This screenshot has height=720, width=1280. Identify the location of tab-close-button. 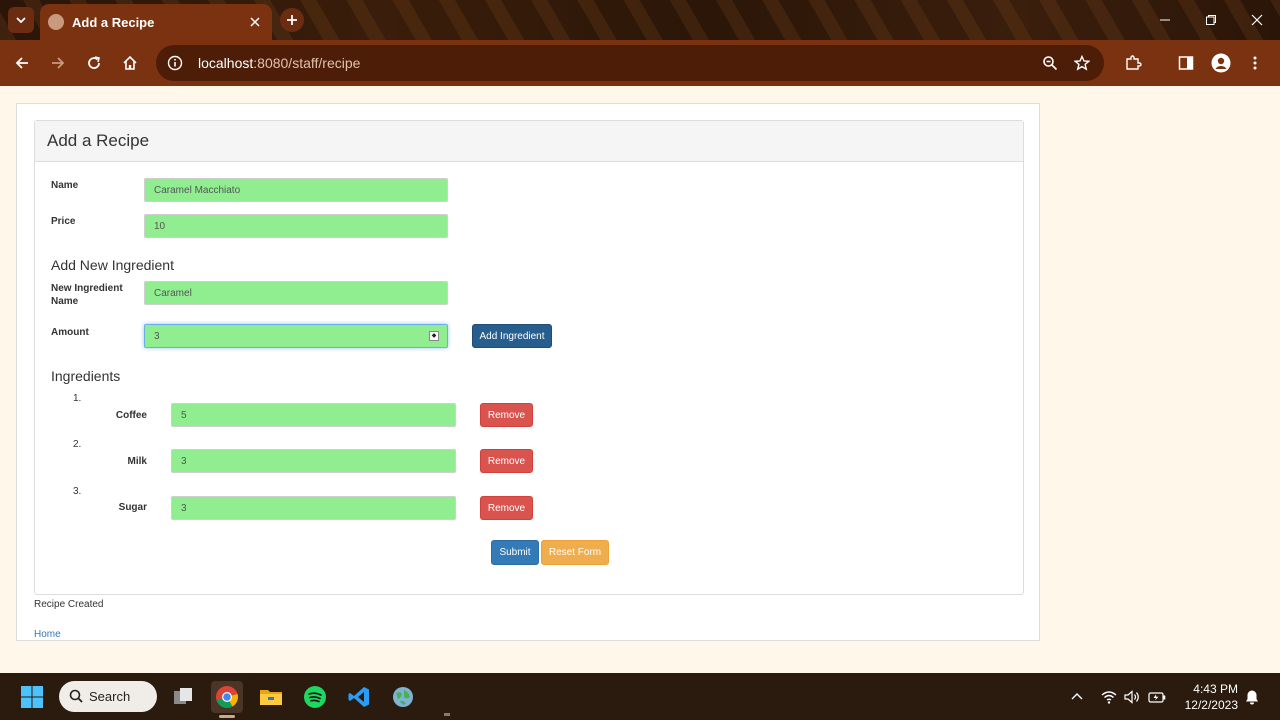
(255, 22).